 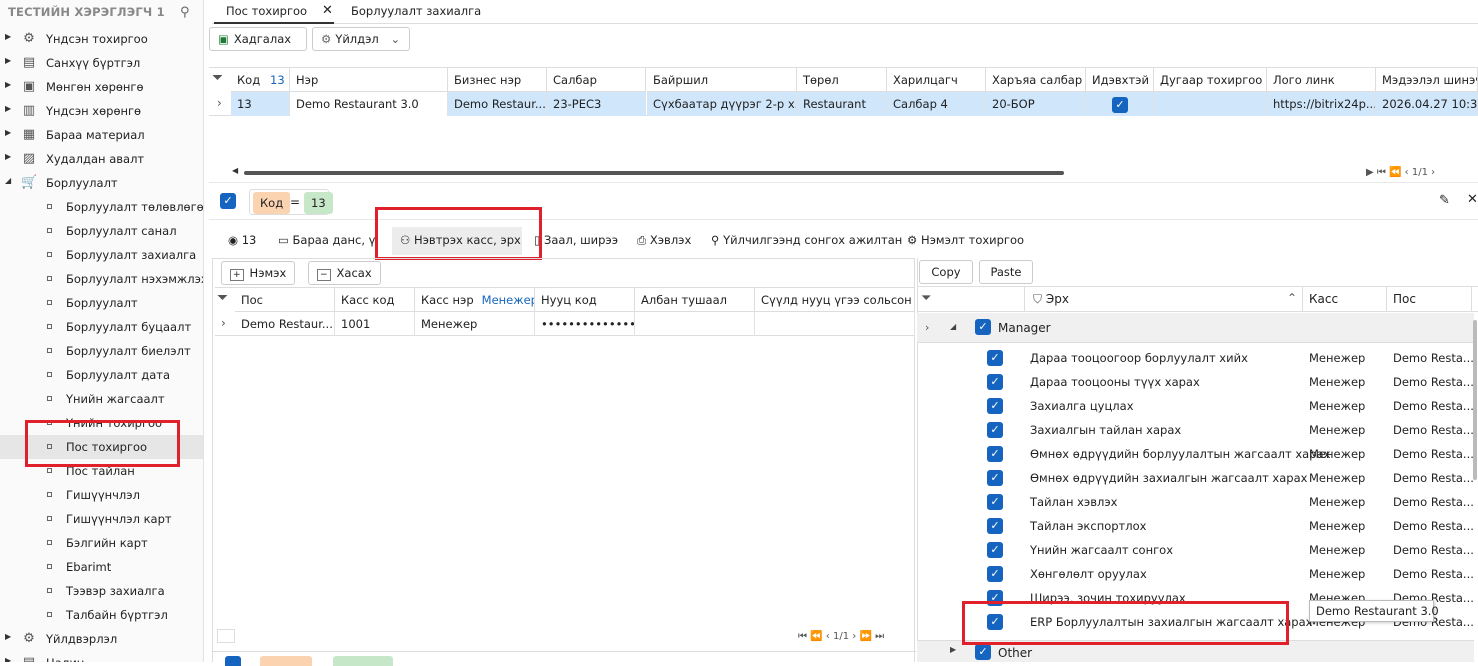 What do you see at coordinates (101, 183) in the screenshot?
I see `sidebar-item-6: ◢ 🛒 Борлуулалт` at bounding box center [101, 183].